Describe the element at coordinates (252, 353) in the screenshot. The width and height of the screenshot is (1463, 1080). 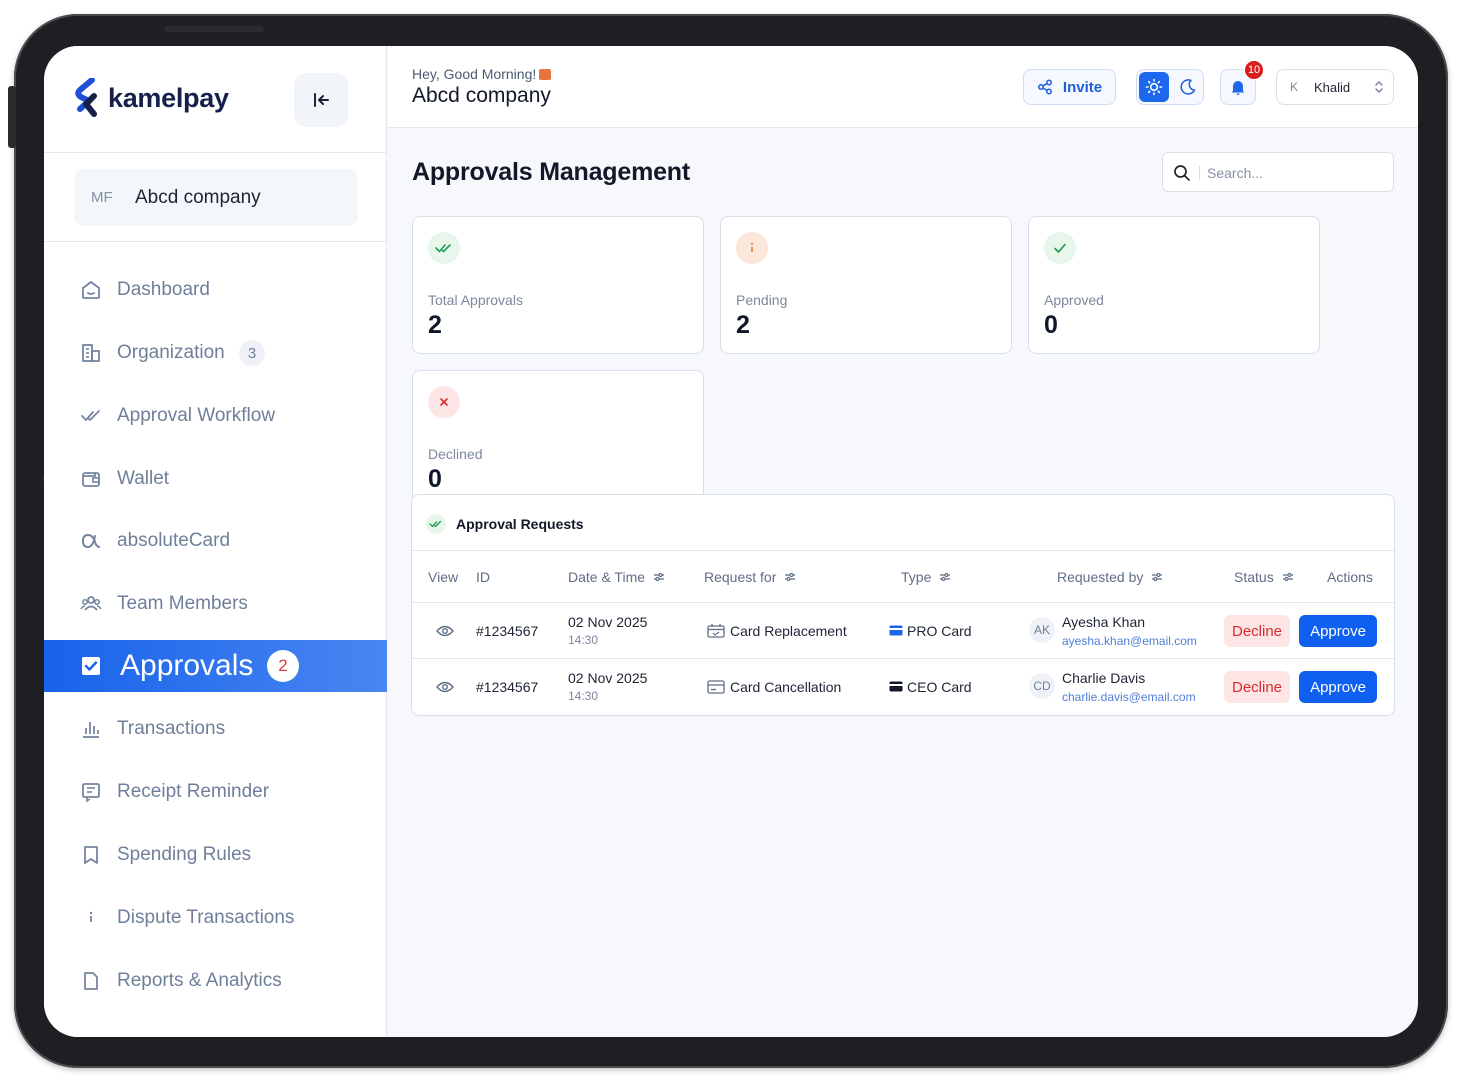
I see `organization-count-badge: 3` at that location.